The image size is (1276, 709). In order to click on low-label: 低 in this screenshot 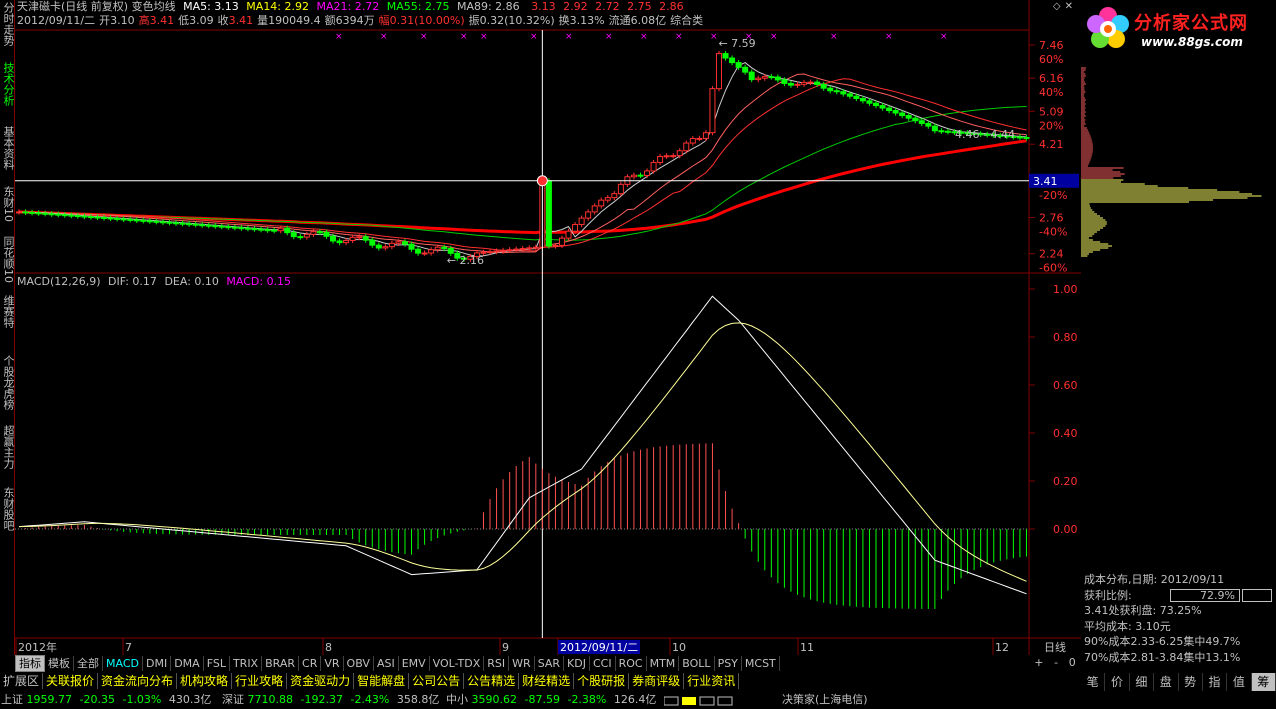, I will do `click(183, 20)`.